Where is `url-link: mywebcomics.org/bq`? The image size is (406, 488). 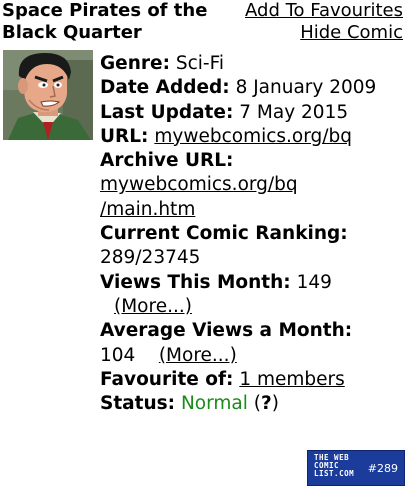 url-link: mywebcomics.org/bq is located at coordinates (253, 136).